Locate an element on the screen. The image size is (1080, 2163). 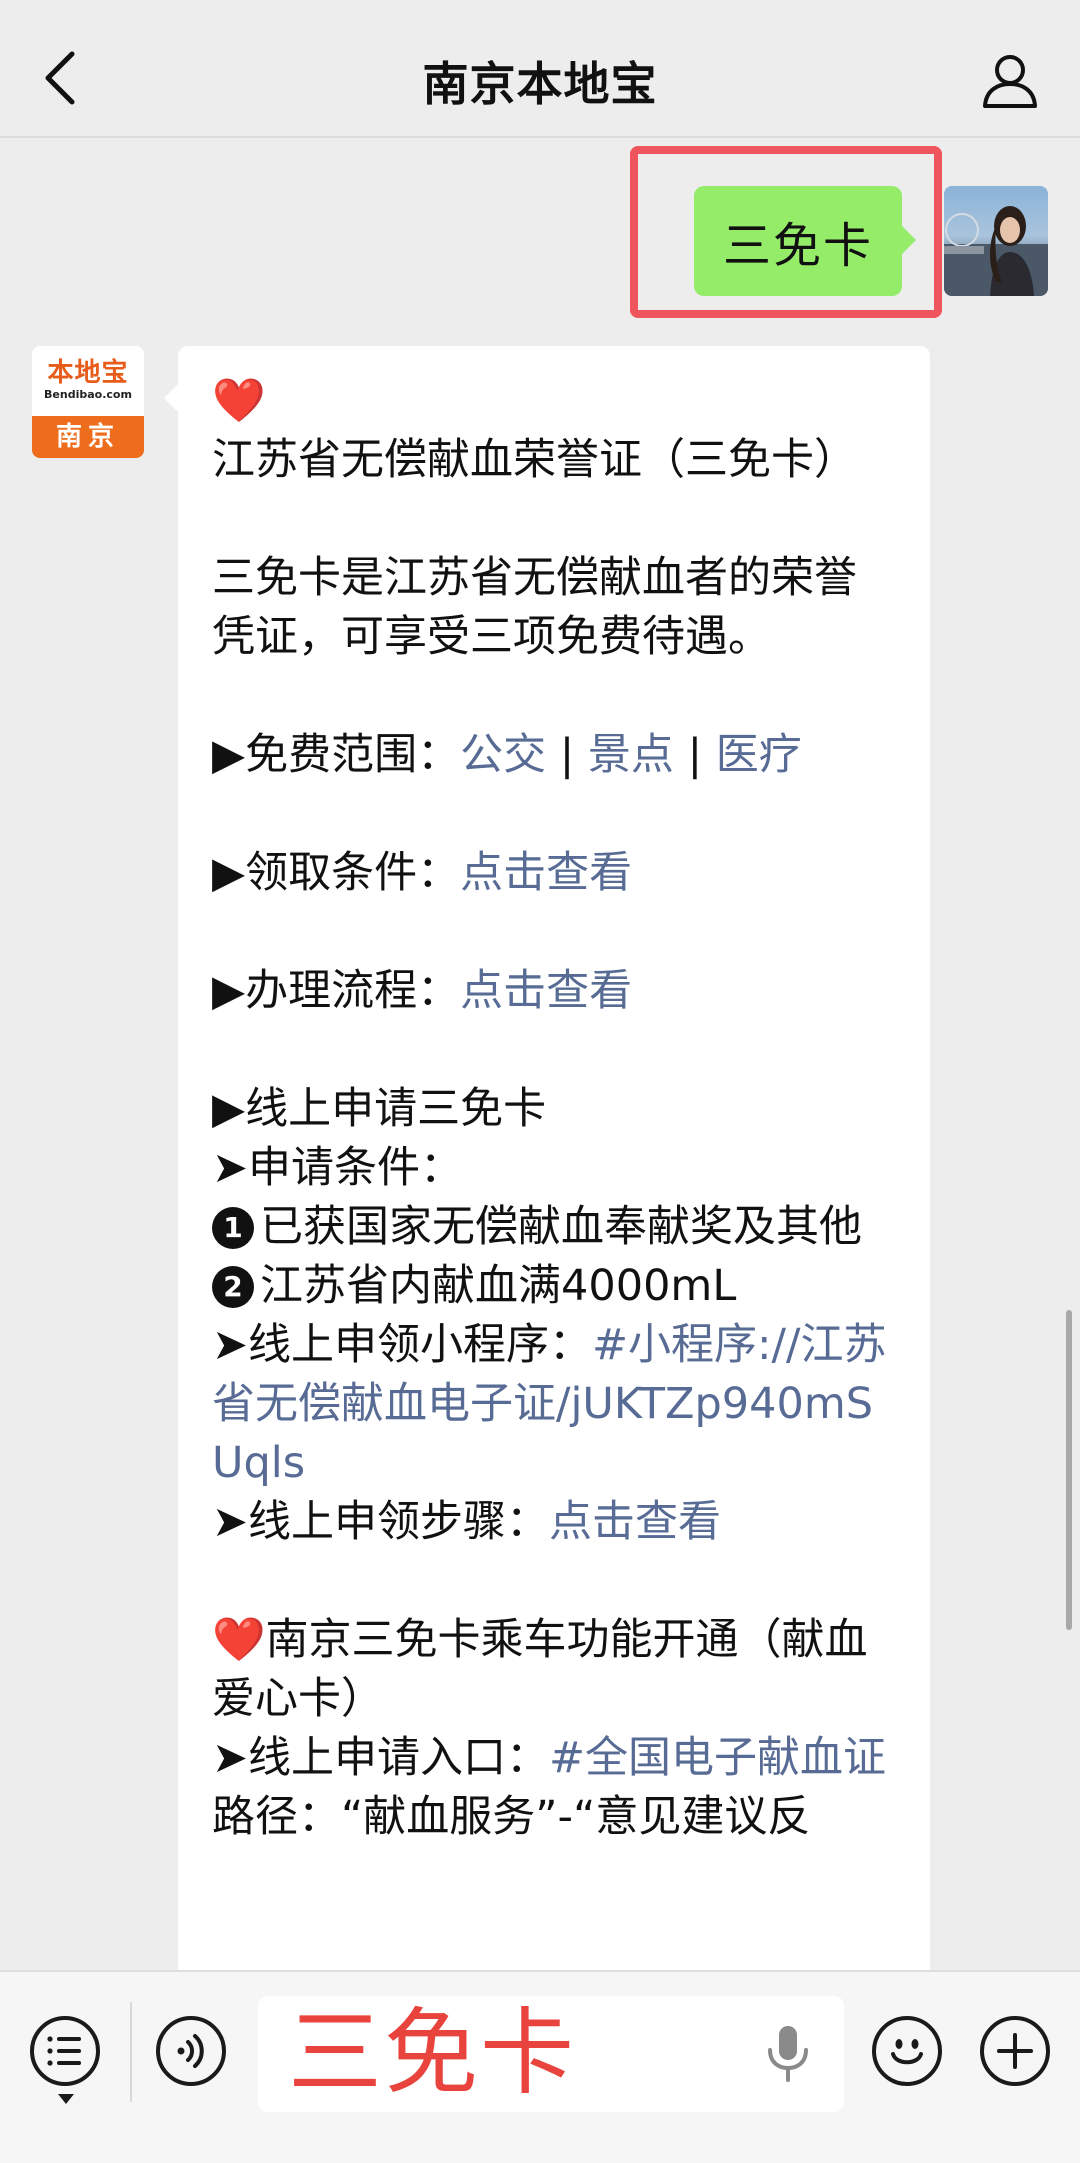
scope-link-medical: 医疗 is located at coordinates (759, 755).